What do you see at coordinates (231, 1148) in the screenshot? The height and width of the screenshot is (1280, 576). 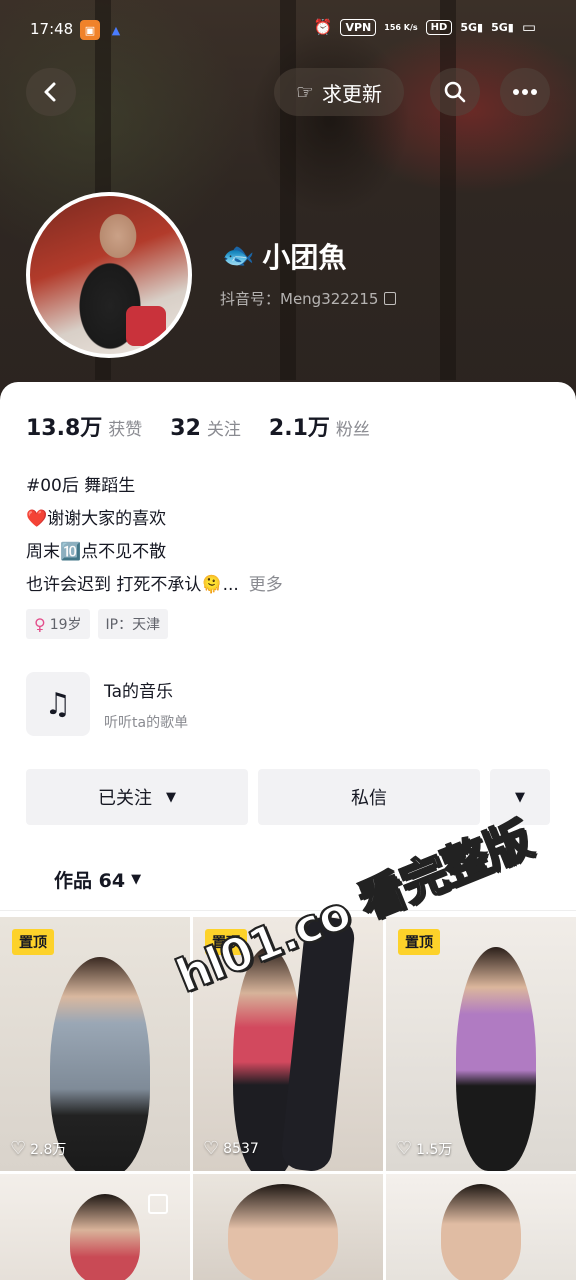 I see `video-like-count: ♡ 8537` at bounding box center [231, 1148].